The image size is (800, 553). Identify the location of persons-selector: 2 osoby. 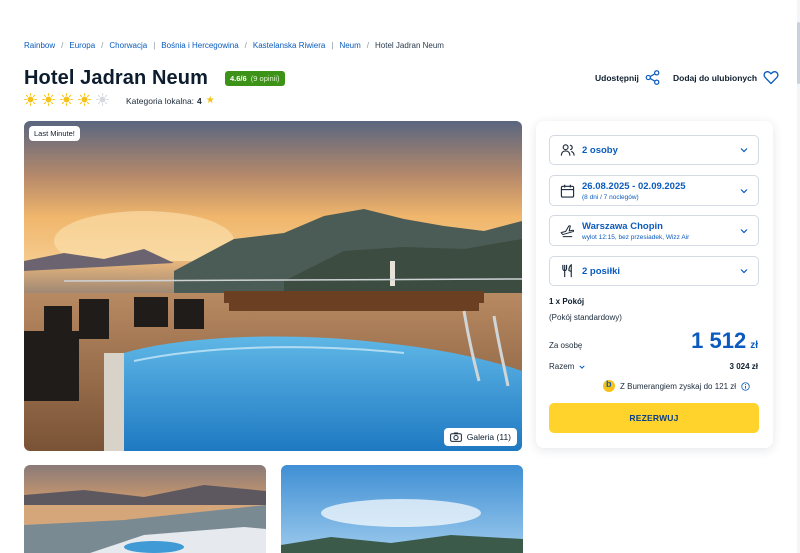
(654, 150).